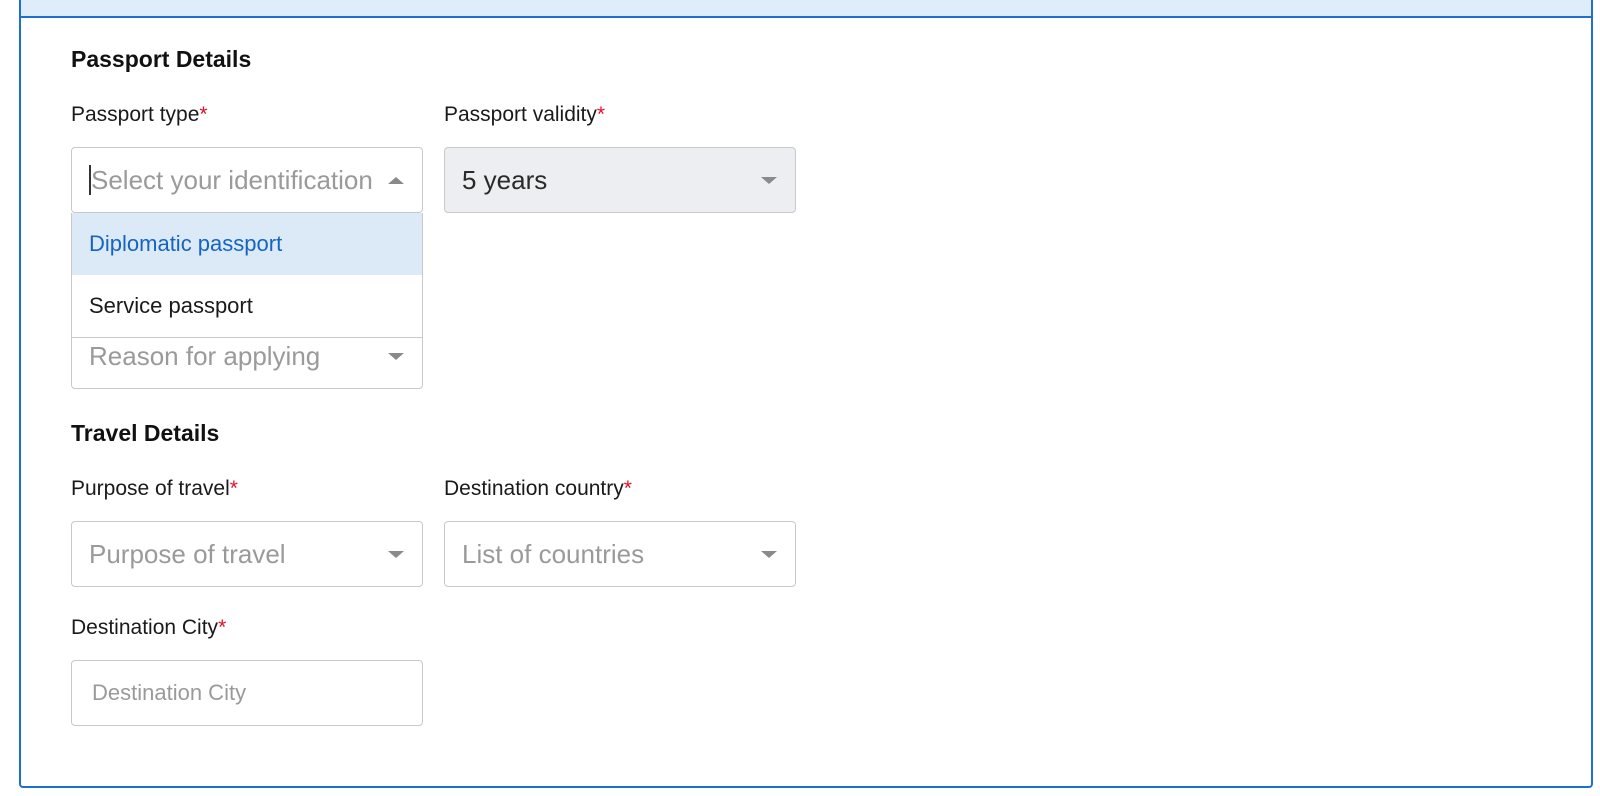  Describe the element at coordinates (161, 59) in the screenshot. I see `passport-details-heading: Passport Details` at that location.